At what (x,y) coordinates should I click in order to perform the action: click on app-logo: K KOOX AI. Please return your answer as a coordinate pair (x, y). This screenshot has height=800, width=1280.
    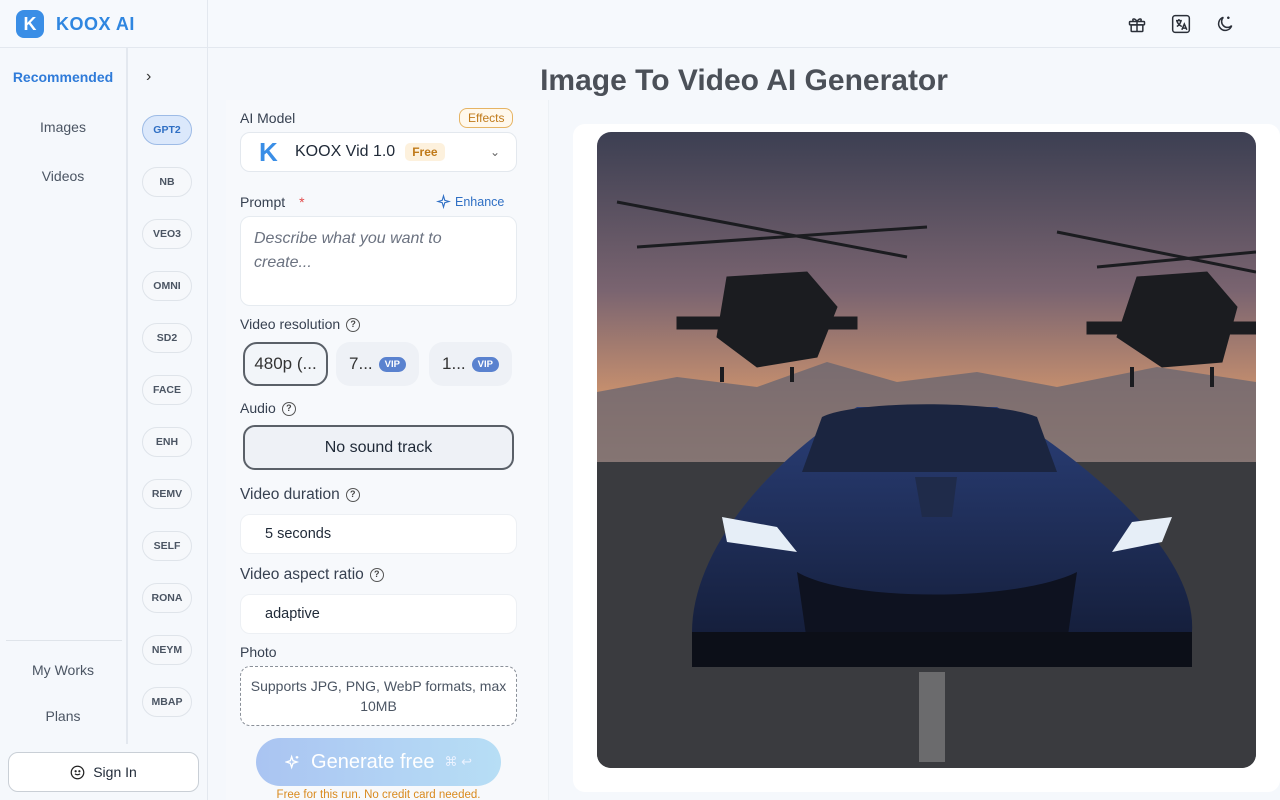
    Looking at the image, I should click on (75, 24).